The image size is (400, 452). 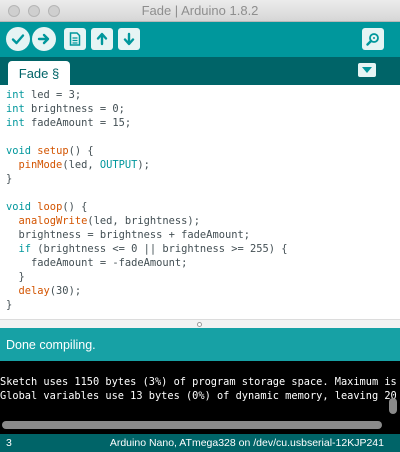 I want to click on code-line: brightness = brightness + fadeAmount;, so click(x=128, y=235).